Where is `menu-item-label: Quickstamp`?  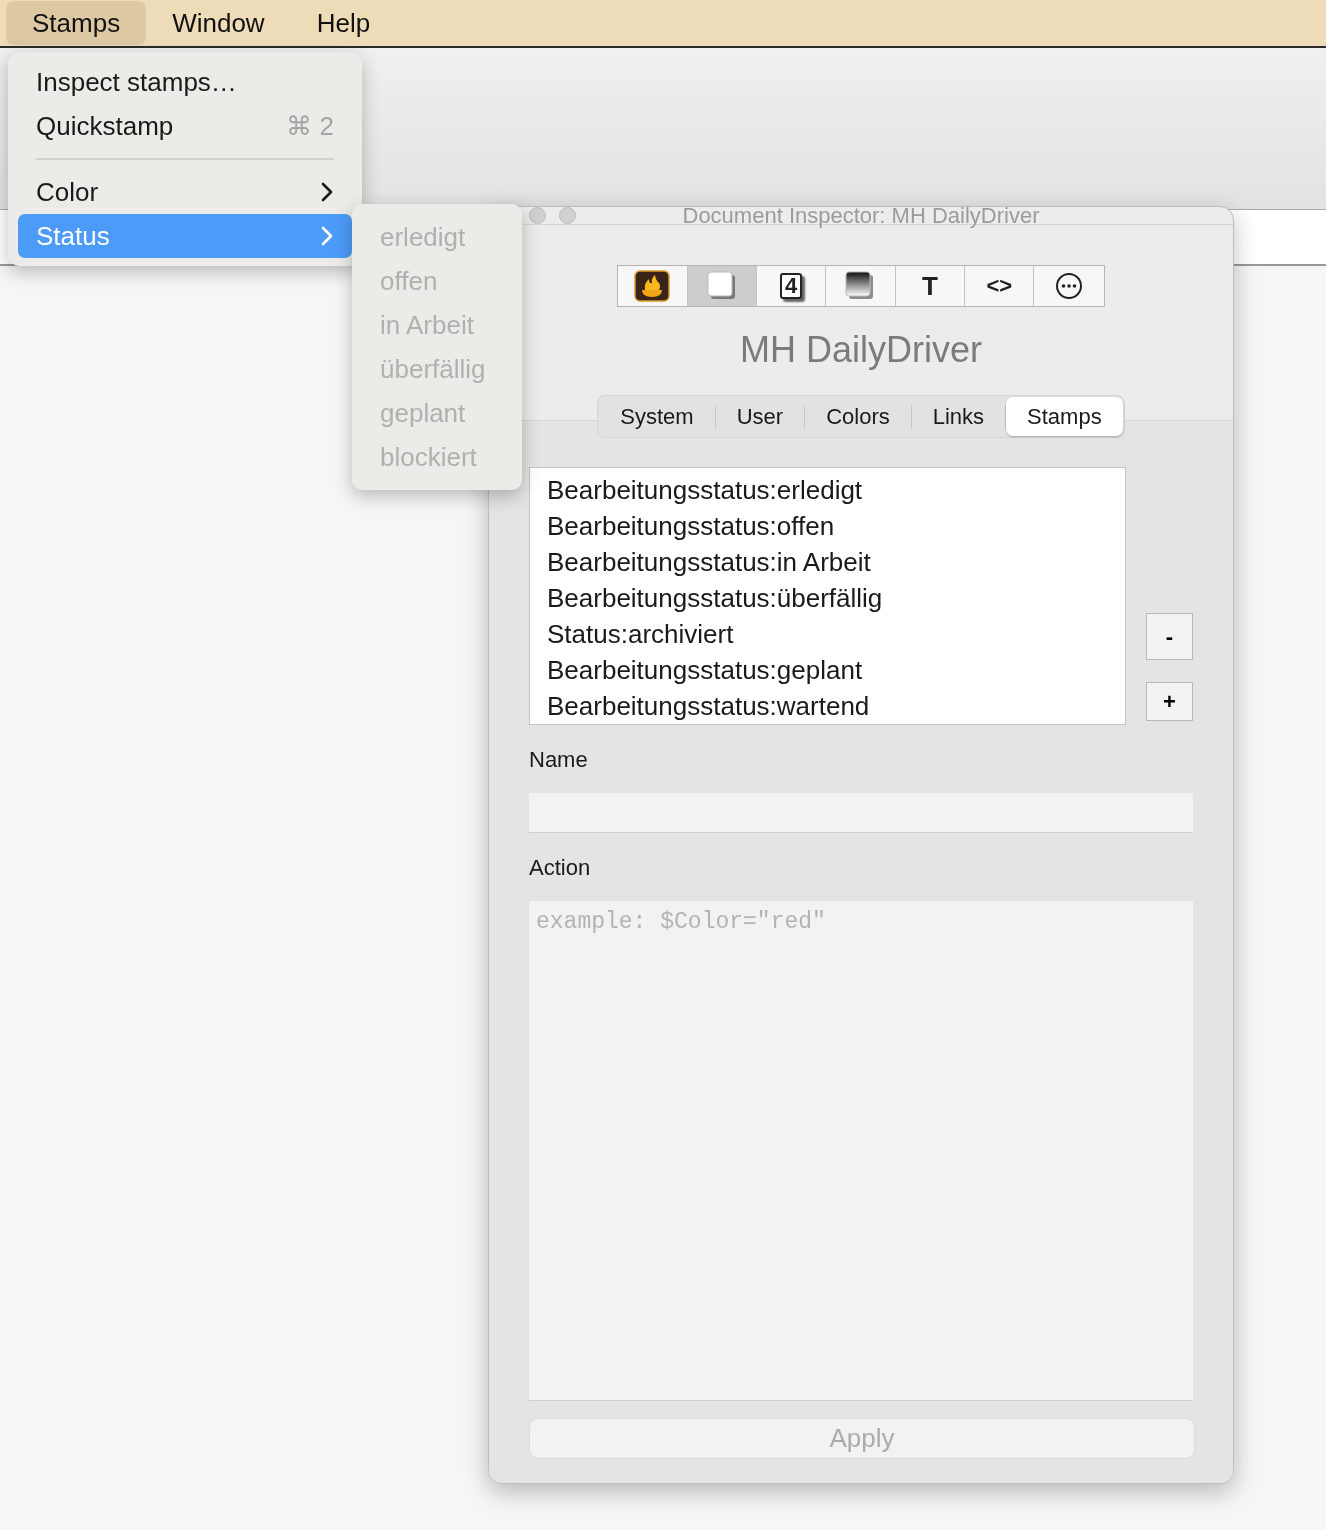 menu-item-label: Quickstamp is located at coordinates (105, 126).